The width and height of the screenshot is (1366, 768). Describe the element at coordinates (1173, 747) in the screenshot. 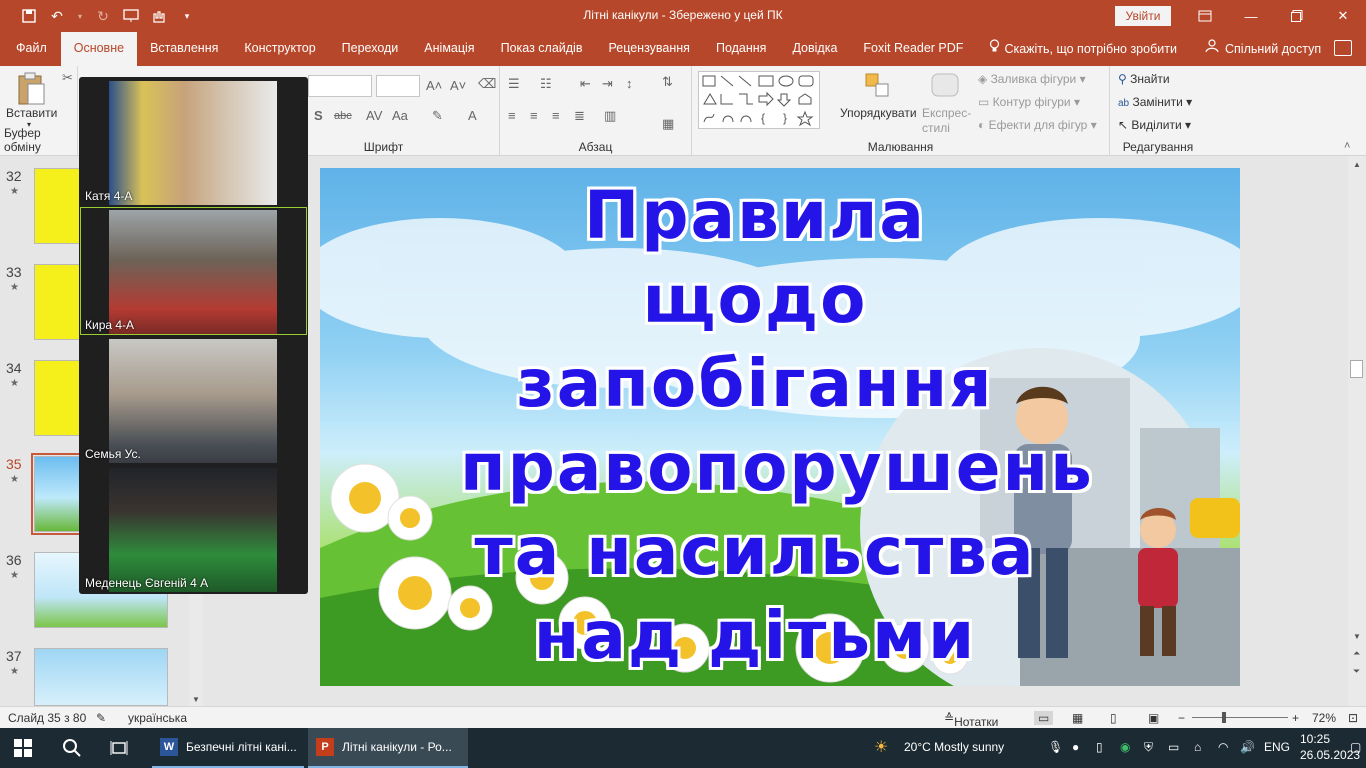

I see `display-icon: ▭` at that location.